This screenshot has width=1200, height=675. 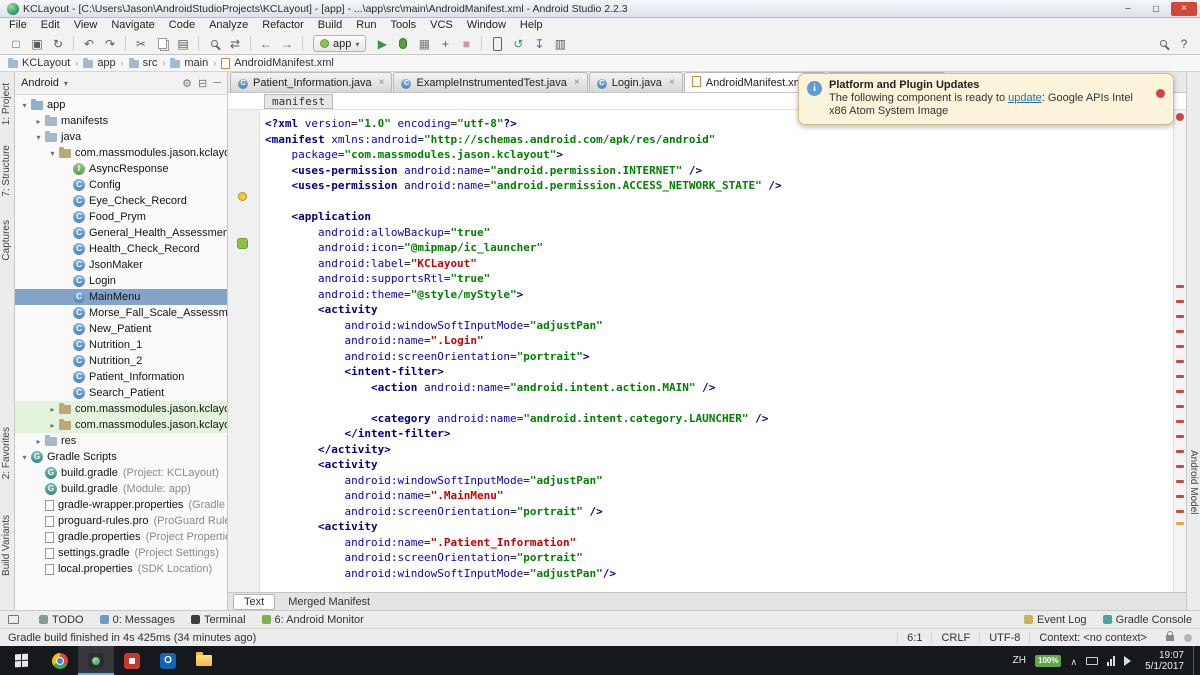 What do you see at coordinates (202, 83) in the screenshot?
I see `collapse-all-icon: ⊟` at bounding box center [202, 83].